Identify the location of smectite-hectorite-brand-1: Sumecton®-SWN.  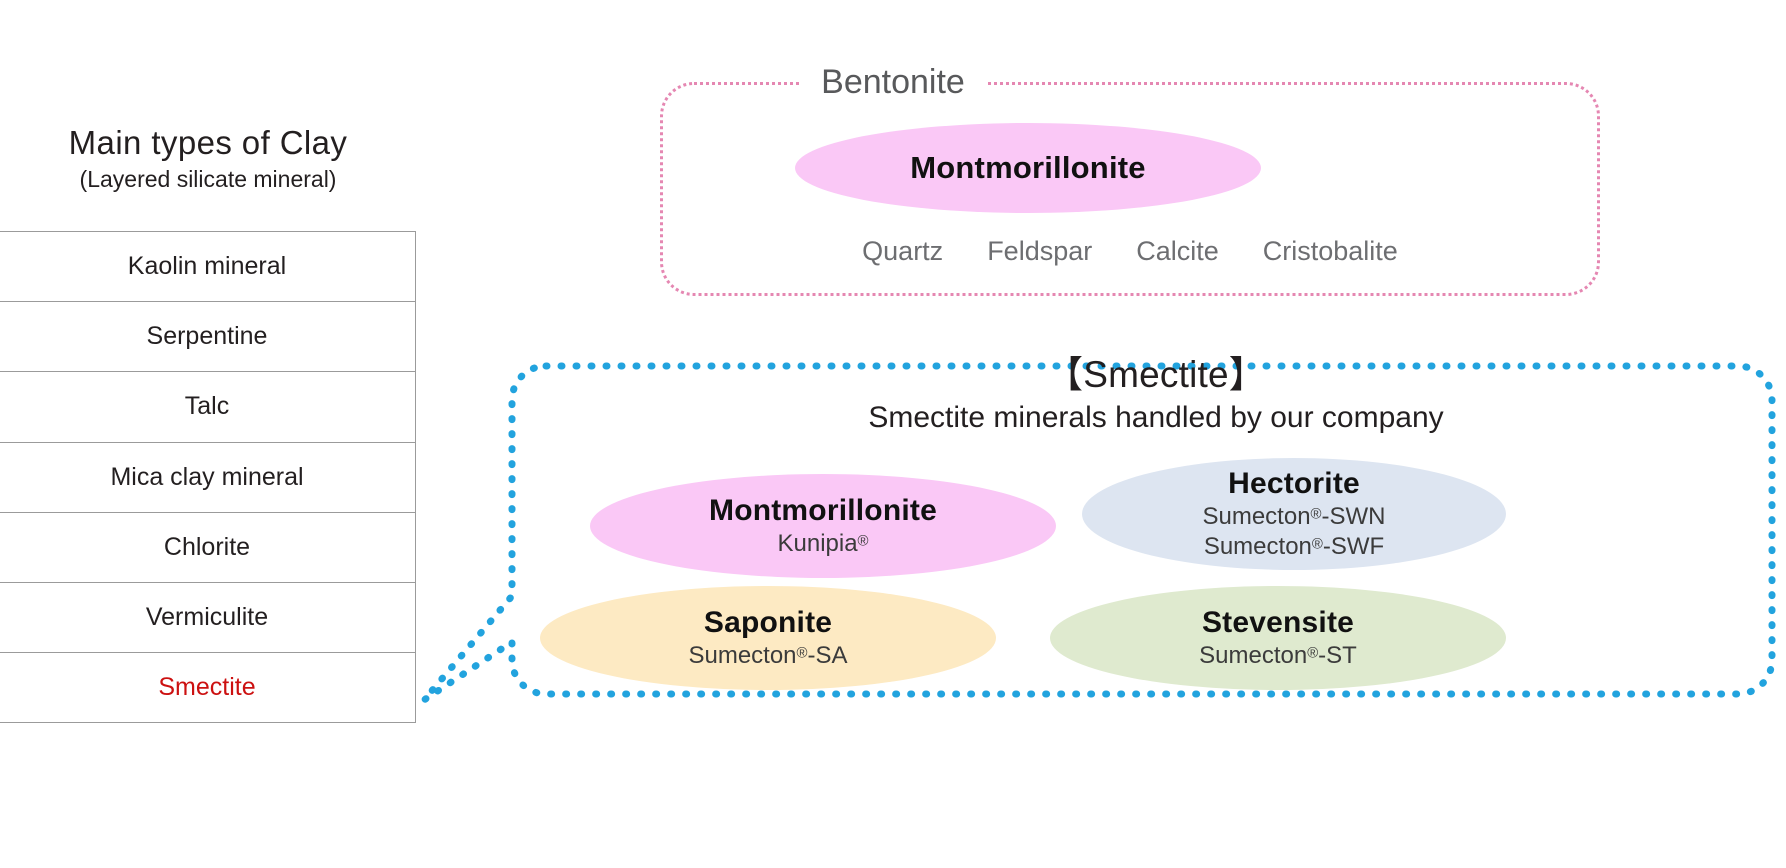
(1294, 516).